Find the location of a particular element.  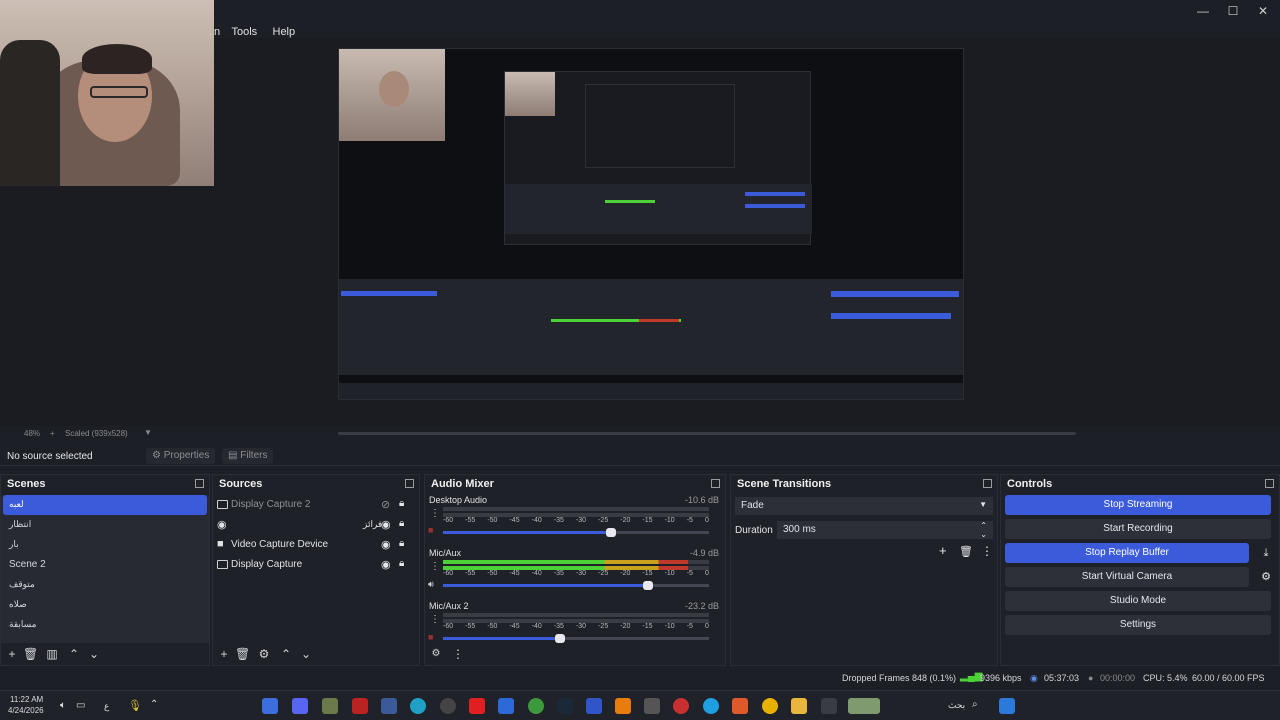

scene-item: Scene 2 is located at coordinates (105, 565).